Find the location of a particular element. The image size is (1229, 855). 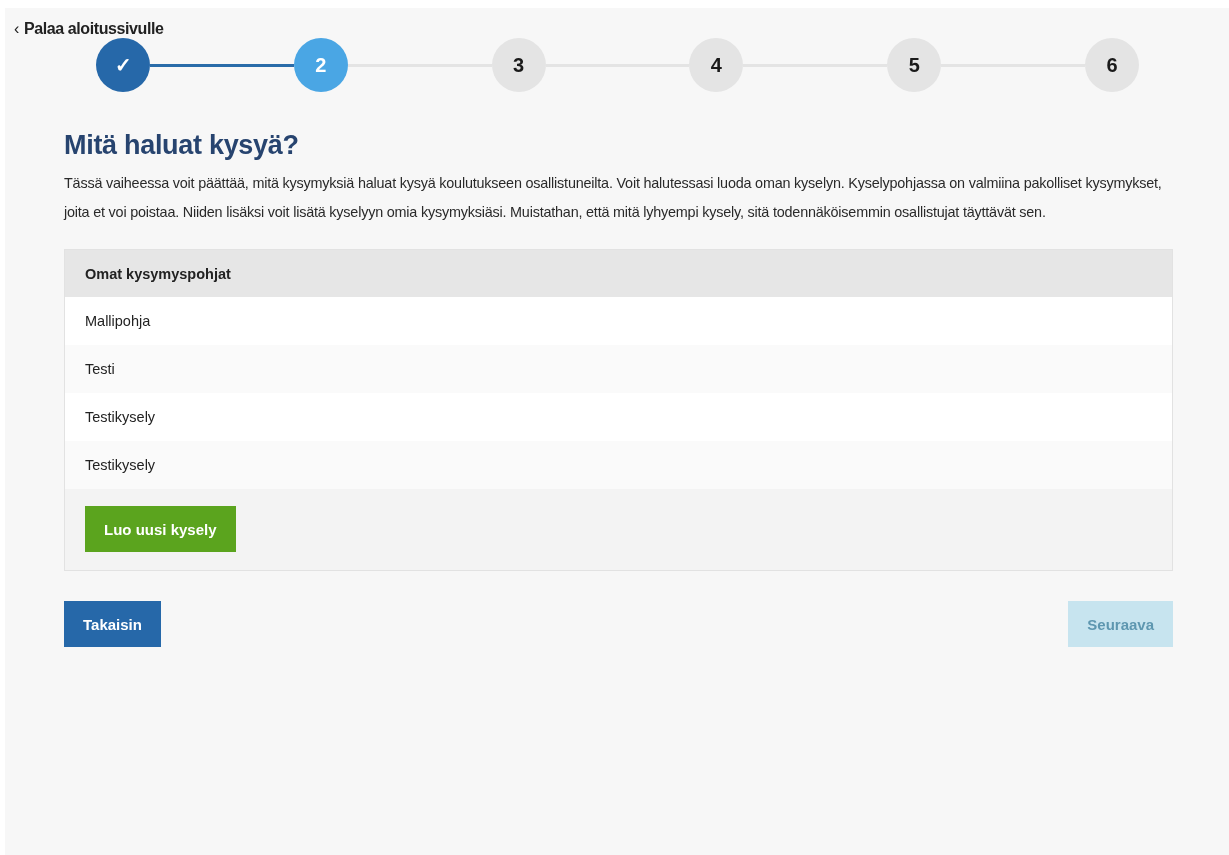

intro-text: Tässä vaiheessa voit päättää, mitä kysymyksiä haluat kysyä koulutukseen osallistuneilta. Voit halutessasi luoda oman kyselyn. Kyselypohjassa on valmiina pakolliset kysymykset, joita et voi poistaa. Niiden lisäksi voit lisätä kyselyyn omia kysymyksiäsi. Muistathan, että mitä lyhyempi kysely, sitä todennäköisemmin osallistujat täyttävät sen. is located at coordinates (613, 198).